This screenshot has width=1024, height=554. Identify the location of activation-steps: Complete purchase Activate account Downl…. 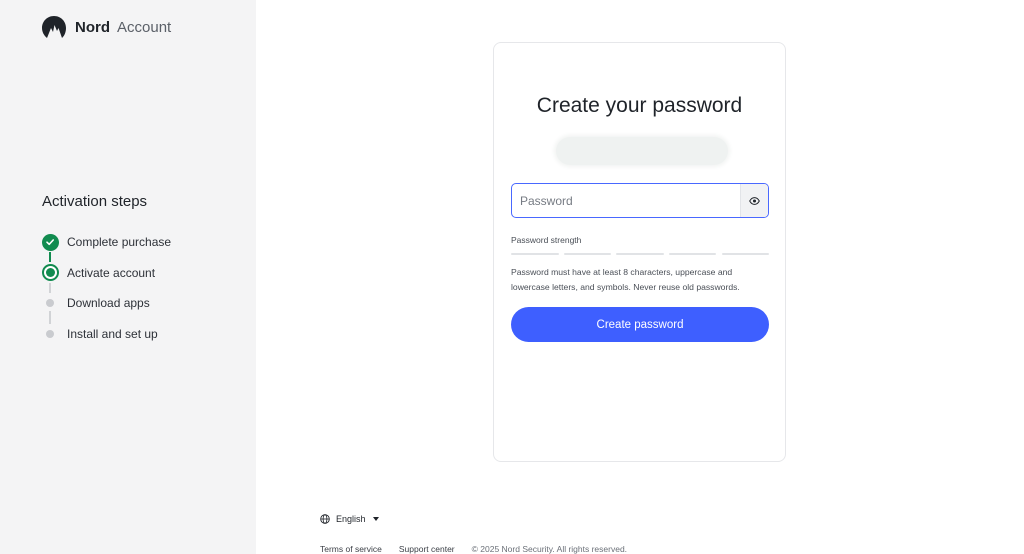
(141, 293).